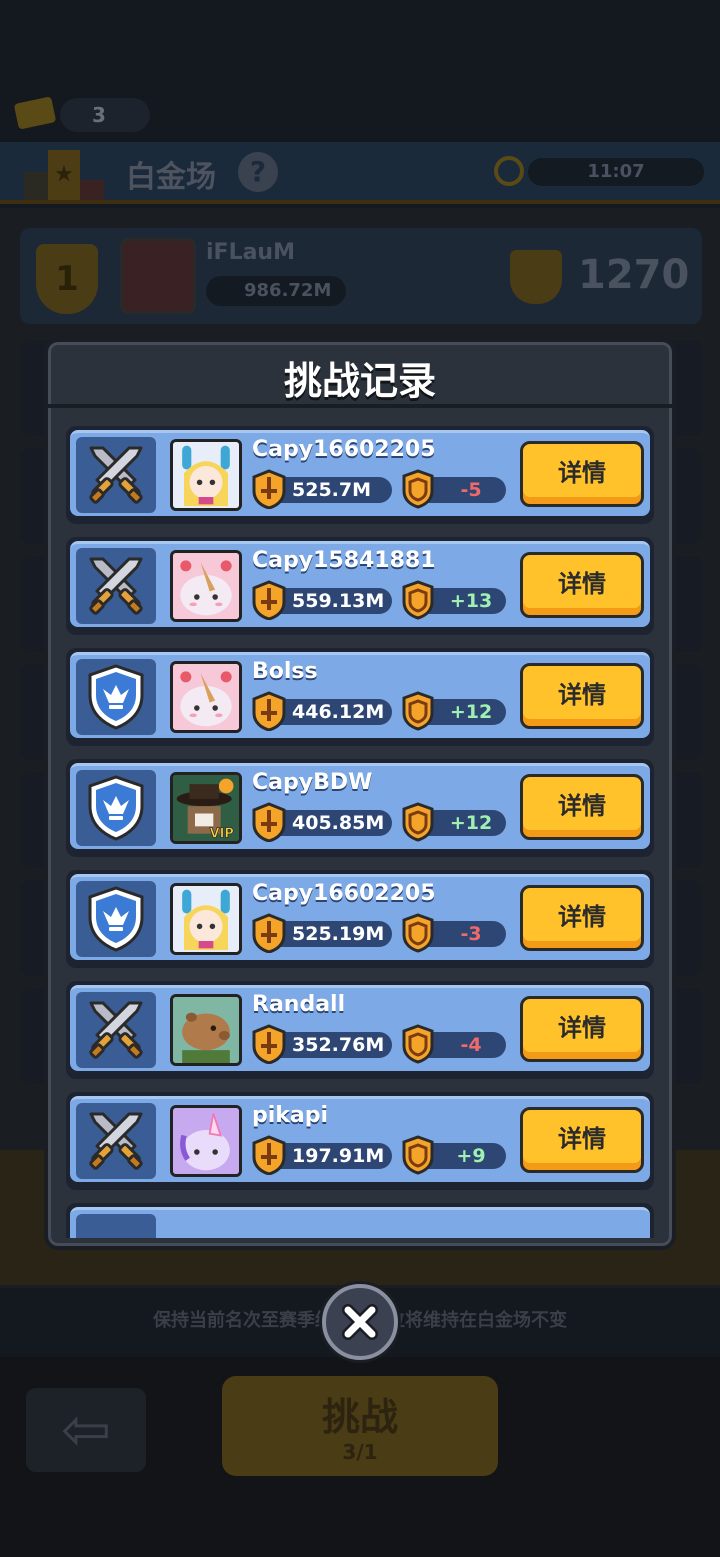 This screenshot has height=1557, width=720. I want to click on record-row: Bolss 446.12M +12 详情, so click(360, 697).